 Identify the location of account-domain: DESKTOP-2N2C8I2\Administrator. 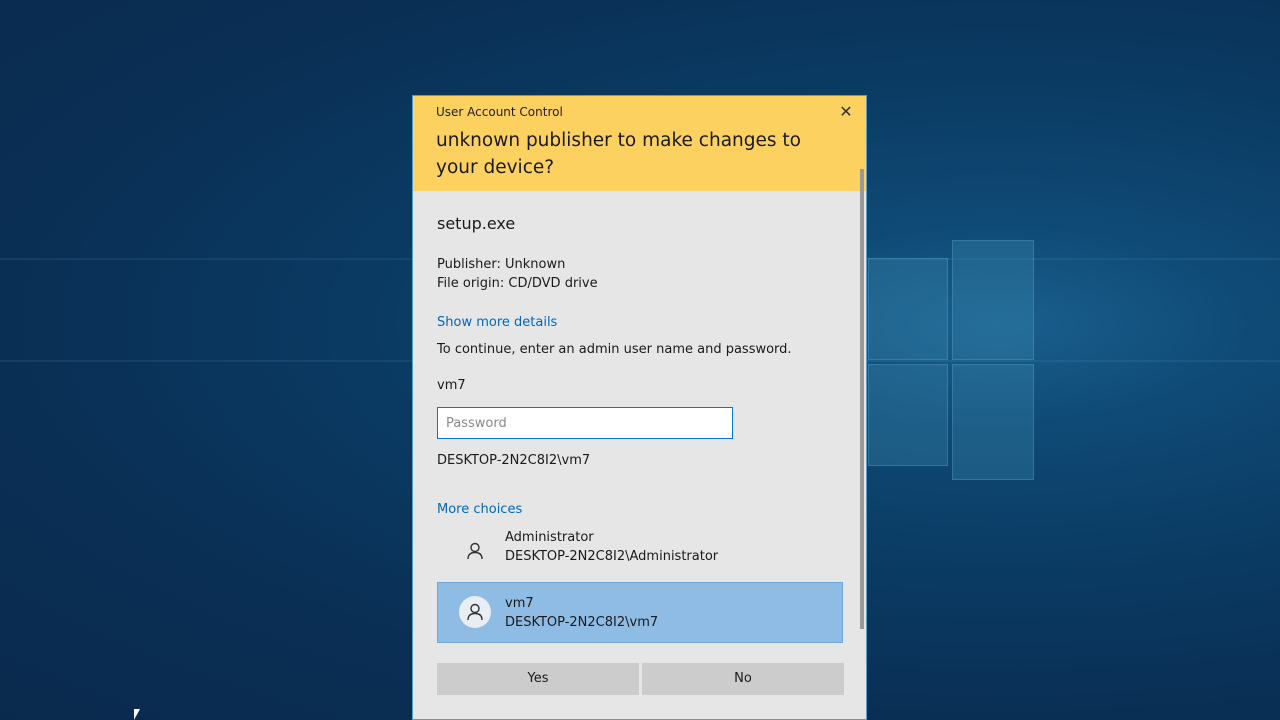
(612, 556).